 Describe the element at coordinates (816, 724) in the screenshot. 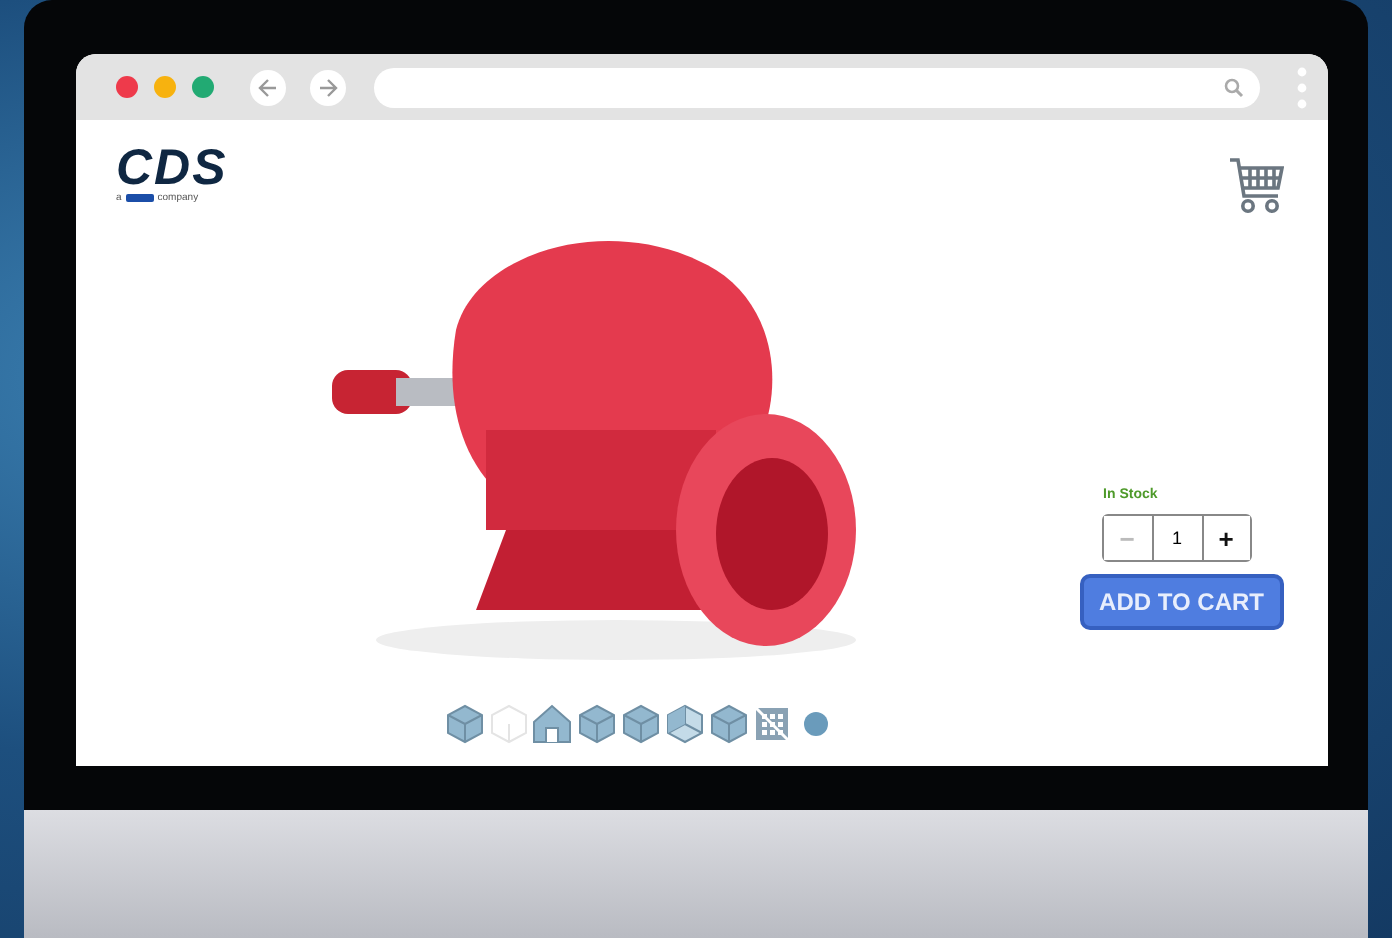

I see `dot-icon` at that location.